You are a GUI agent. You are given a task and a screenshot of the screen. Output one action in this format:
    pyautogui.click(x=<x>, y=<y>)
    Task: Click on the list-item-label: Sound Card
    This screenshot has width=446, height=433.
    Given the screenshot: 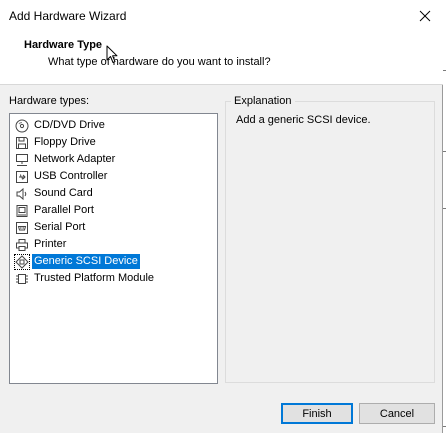 What is the action you would take?
    pyautogui.click(x=63, y=193)
    